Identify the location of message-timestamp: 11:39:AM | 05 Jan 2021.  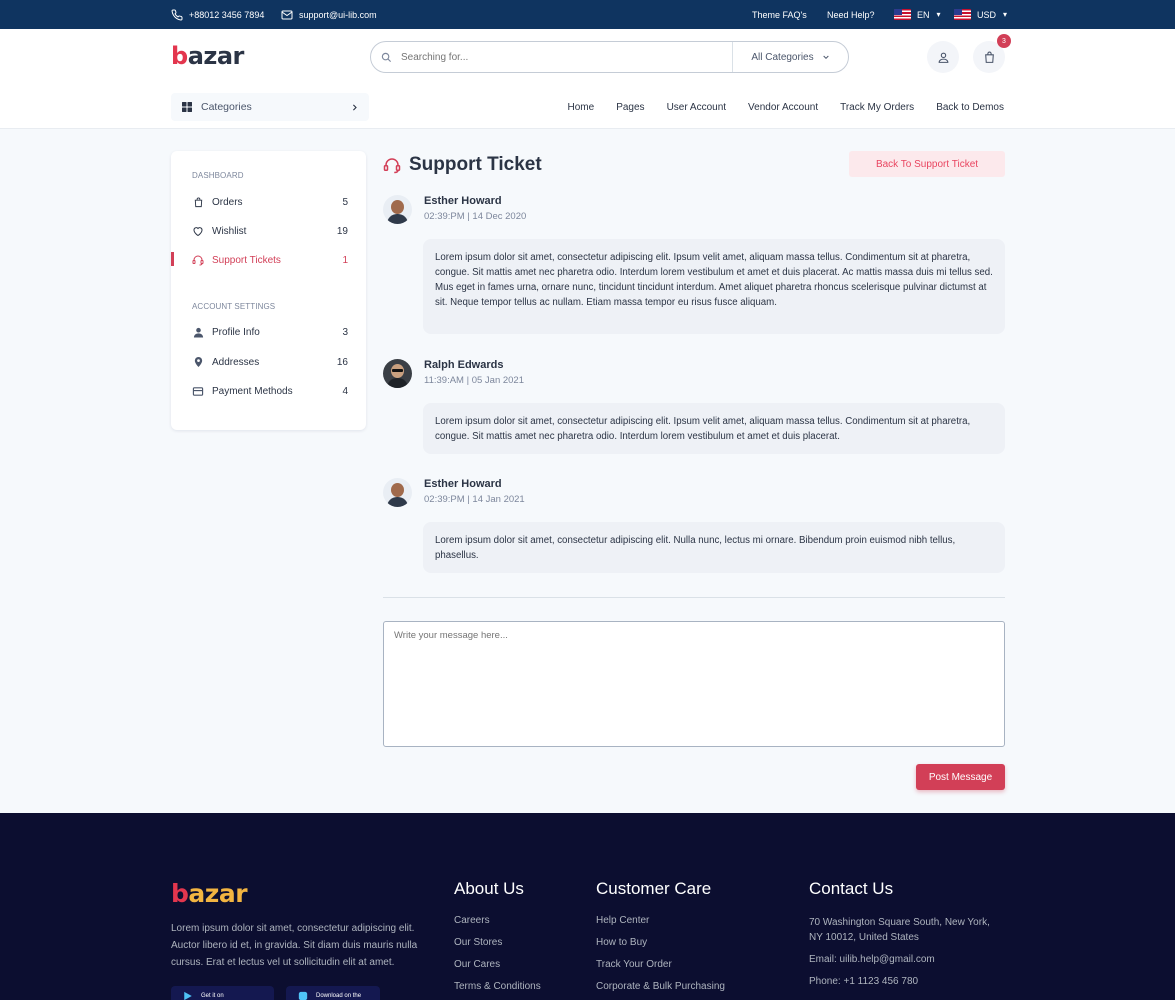
(474, 380).